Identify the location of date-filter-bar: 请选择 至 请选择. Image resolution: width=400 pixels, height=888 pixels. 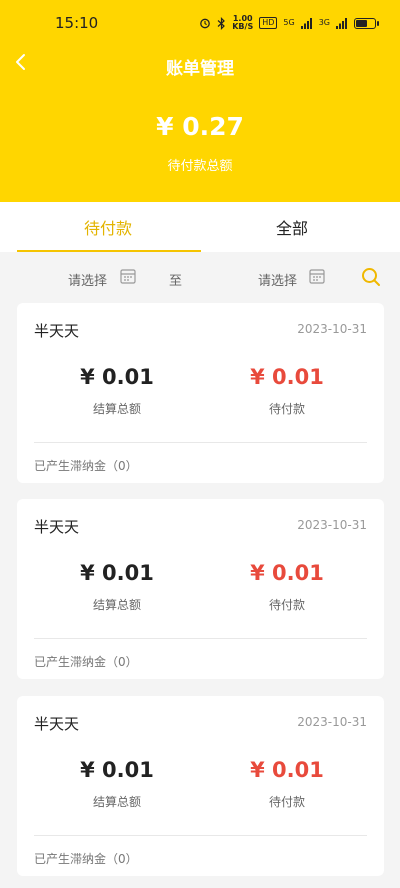
(200, 277).